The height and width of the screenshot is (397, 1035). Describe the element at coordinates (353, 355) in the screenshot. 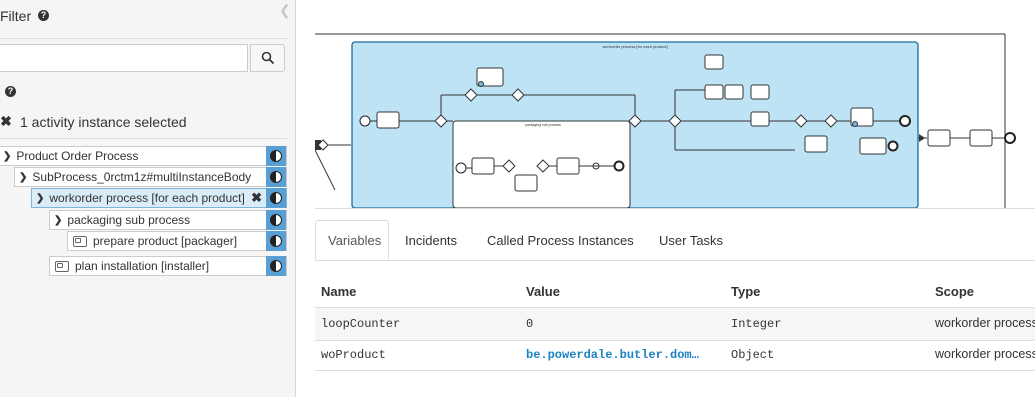

I see `variable-name: woProduct` at that location.